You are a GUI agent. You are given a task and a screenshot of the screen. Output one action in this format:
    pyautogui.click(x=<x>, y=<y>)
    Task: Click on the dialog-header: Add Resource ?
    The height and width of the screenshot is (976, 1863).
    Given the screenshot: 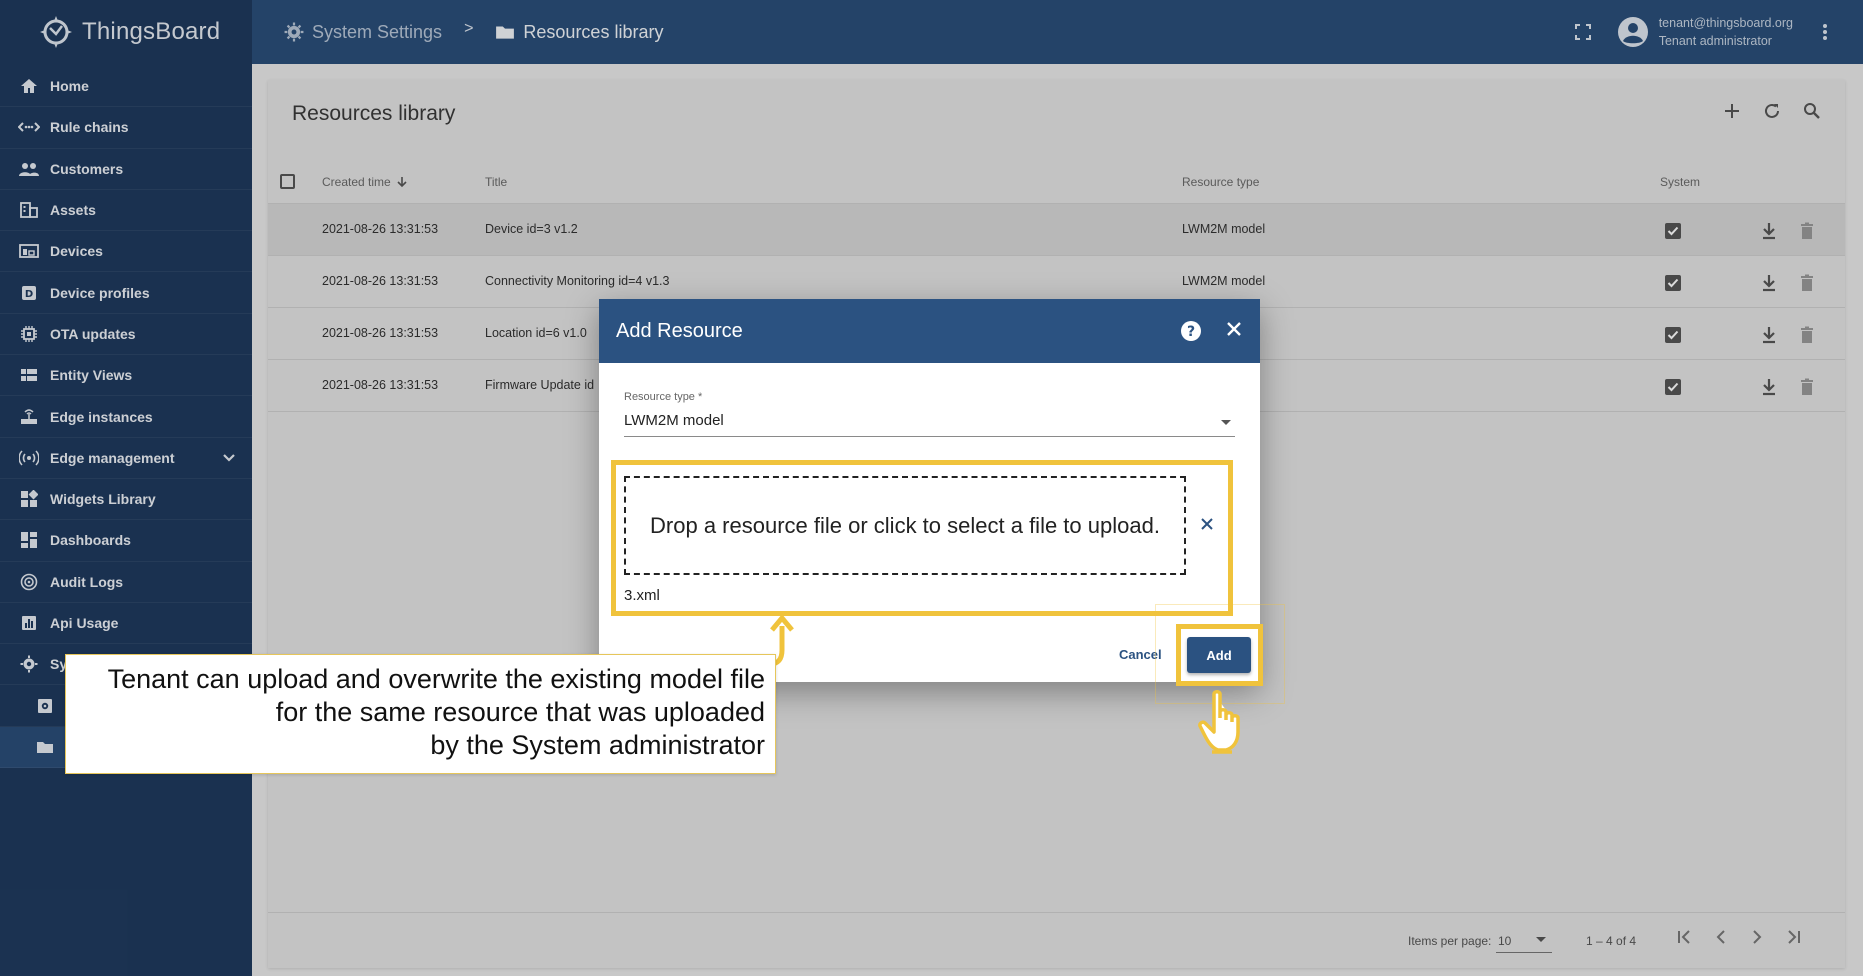 What is the action you would take?
    pyautogui.click(x=929, y=331)
    